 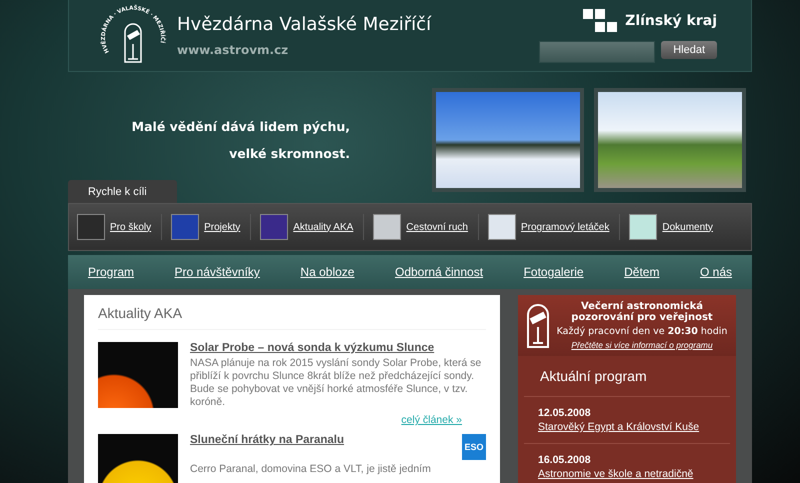 I want to click on motto-line: velké skromnost., so click(x=289, y=153).